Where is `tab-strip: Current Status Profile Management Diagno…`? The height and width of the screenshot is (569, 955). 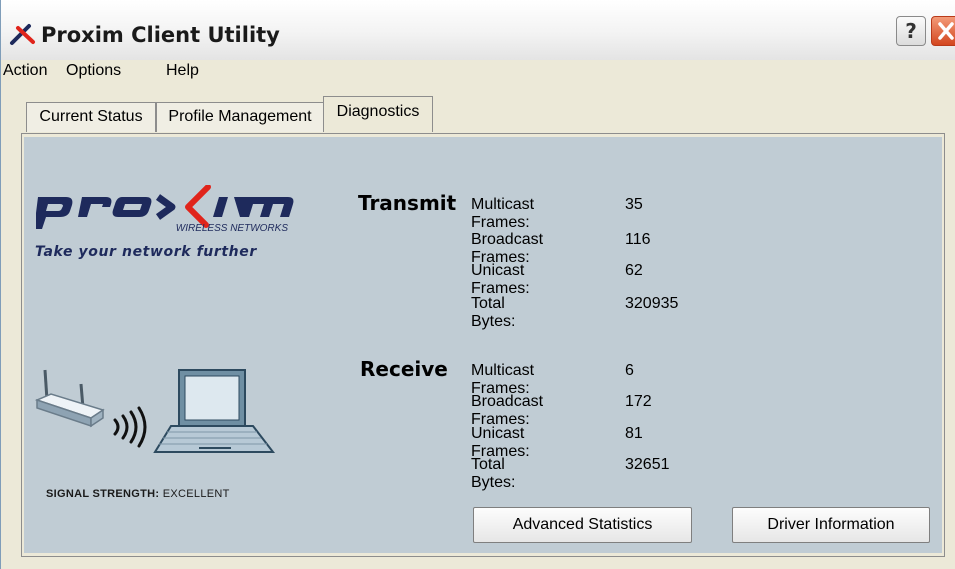 tab-strip: Current Status Profile Management Diagno… is located at coordinates (478, 113).